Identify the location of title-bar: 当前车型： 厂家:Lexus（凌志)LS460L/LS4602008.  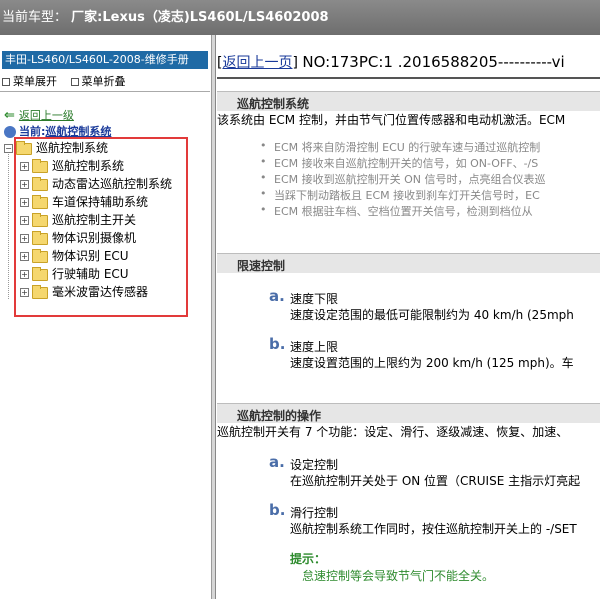
(300, 17).